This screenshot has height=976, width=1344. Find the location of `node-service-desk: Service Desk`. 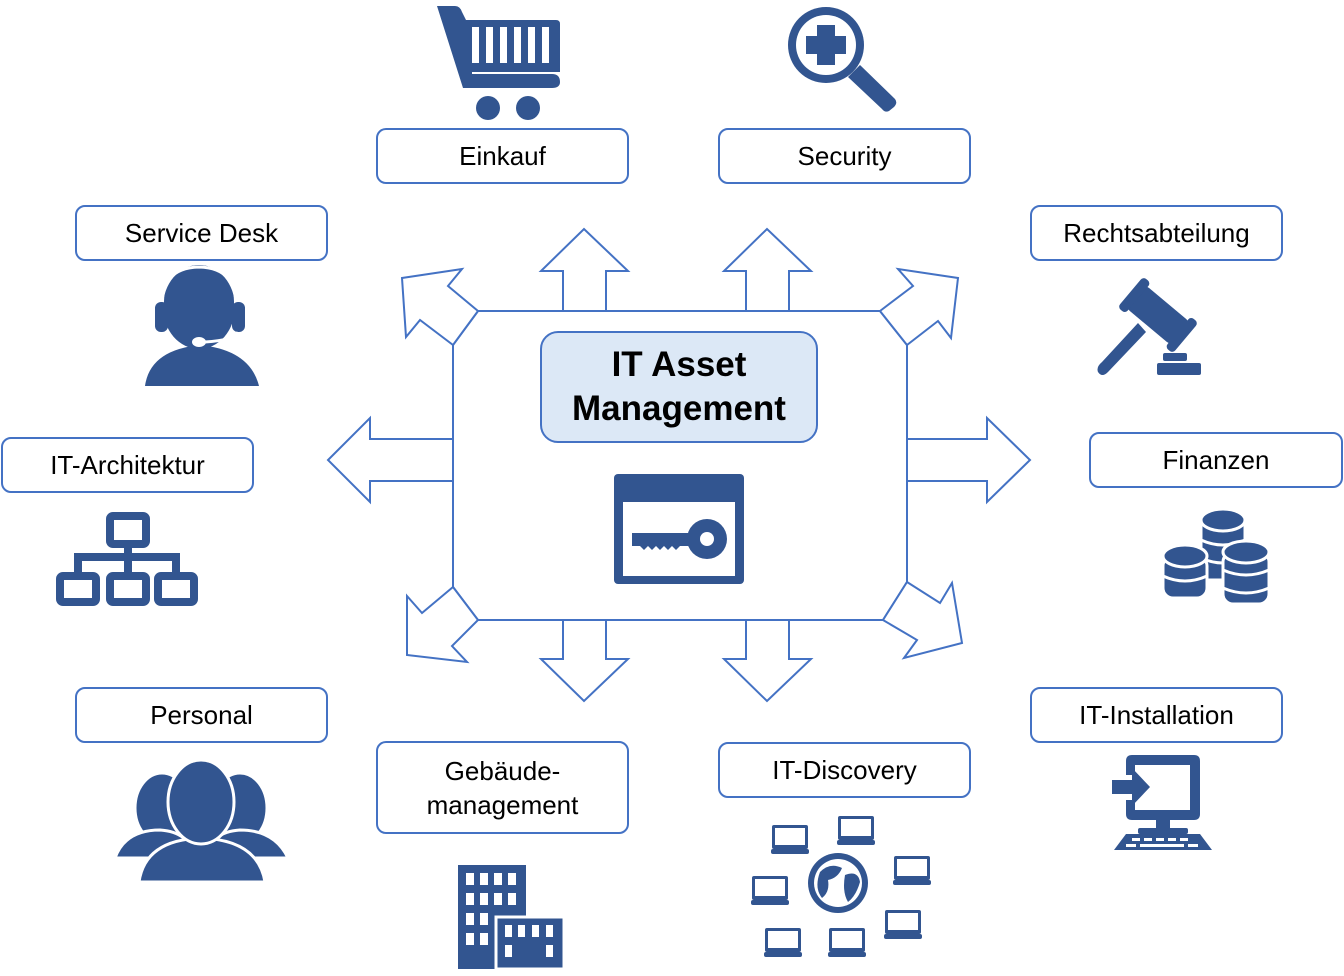

node-service-desk: Service Desk is located at coordinates (201, 233).